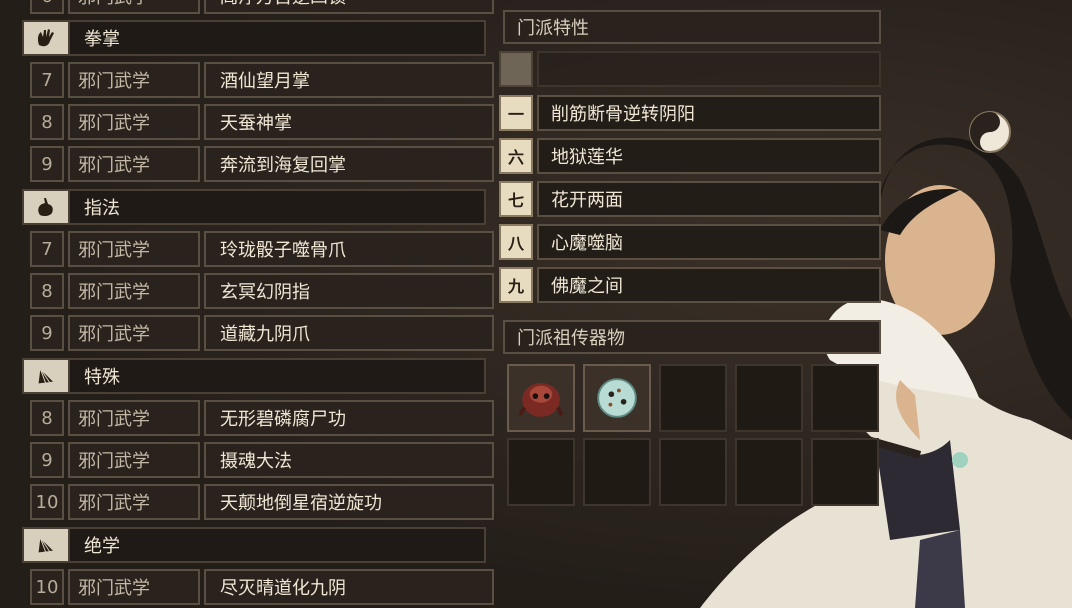  Describe the element at coordinates (709, 199) in the screenshot. I see `trait-name: 花开两面` at that location.